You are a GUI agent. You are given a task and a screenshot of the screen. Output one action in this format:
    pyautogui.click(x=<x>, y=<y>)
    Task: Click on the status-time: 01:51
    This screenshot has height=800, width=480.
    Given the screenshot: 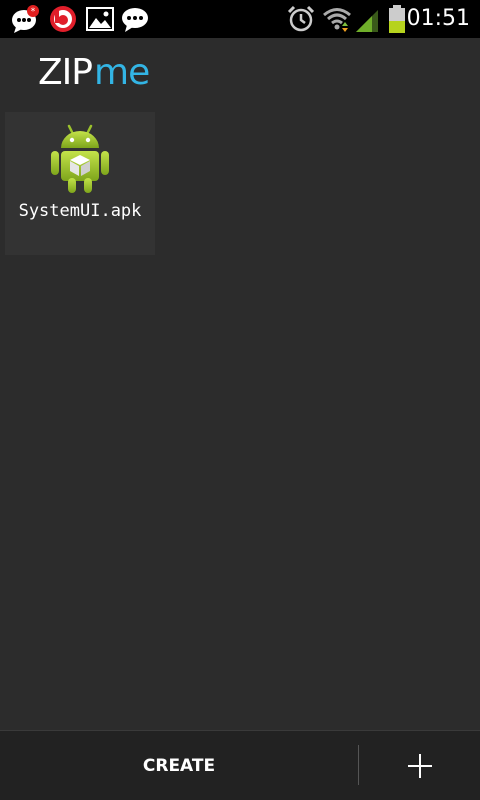 What is the action you would take?
    pyautogui.click(x=438, y=18)
    